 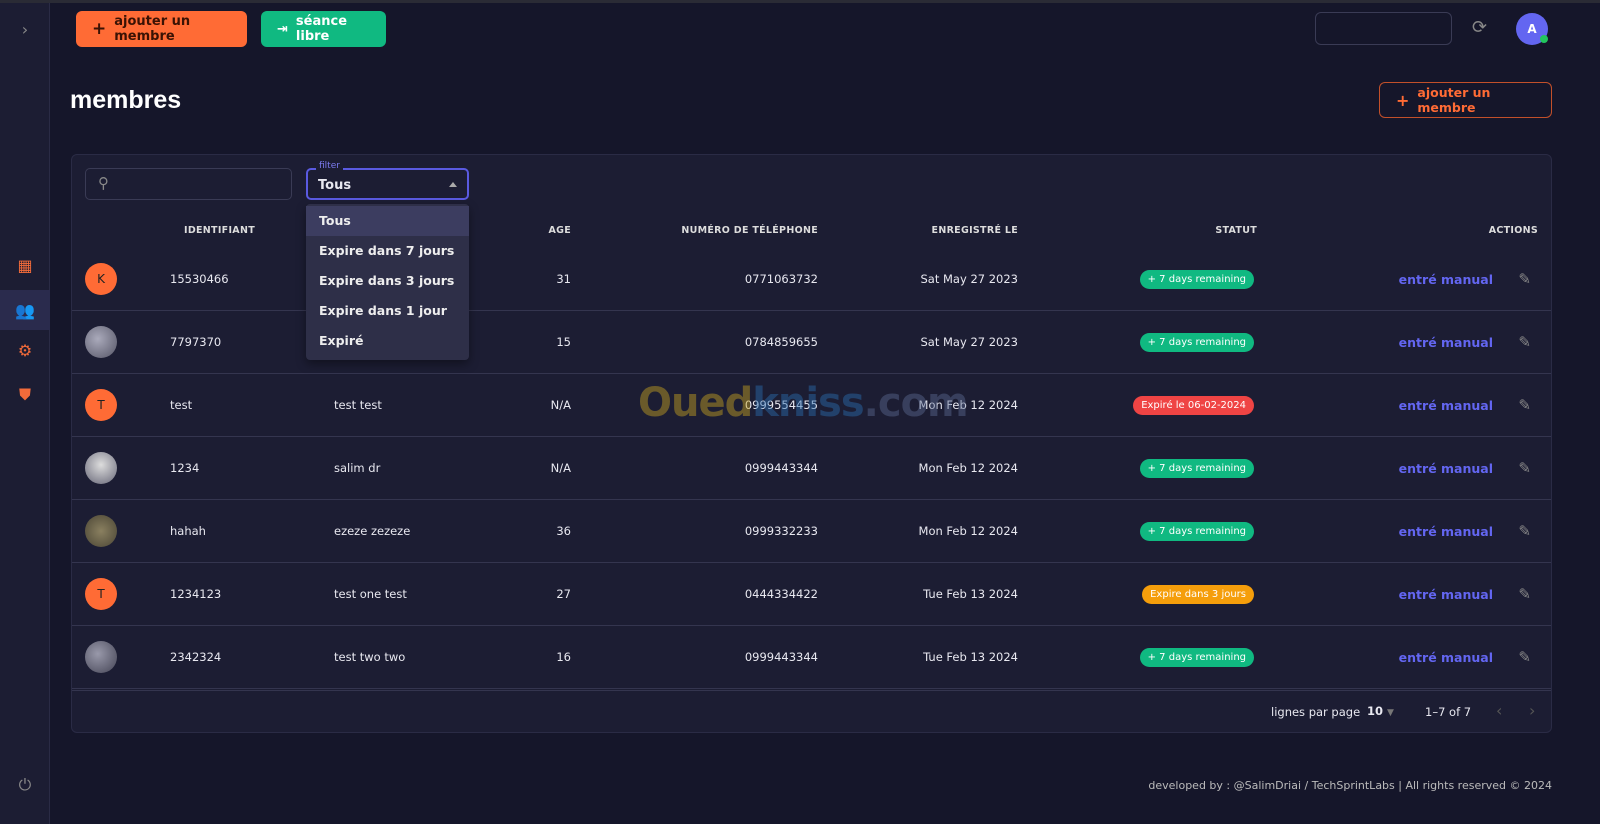 What do you see at coordinates (781, 342) in the screenshot?
I see `cell-phone: 0784859655` at bounding box center [781, 342].